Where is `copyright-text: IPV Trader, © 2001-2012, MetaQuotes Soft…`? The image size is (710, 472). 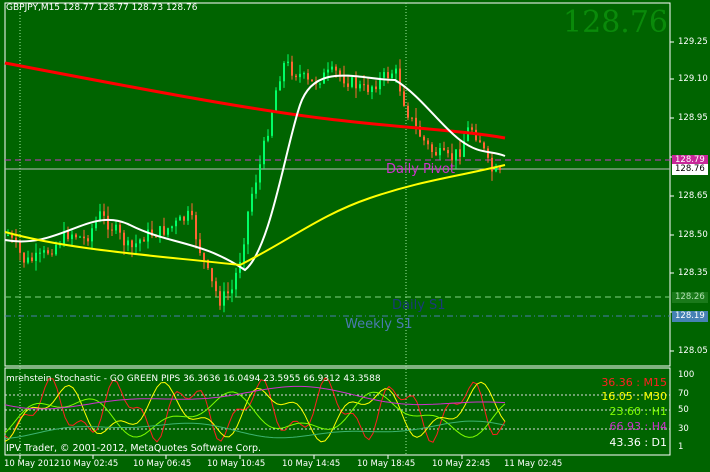 copyright-text: IPV Trader, © 2001-2012, MetaQuotes Soft… is located at coordinates (134, 448).